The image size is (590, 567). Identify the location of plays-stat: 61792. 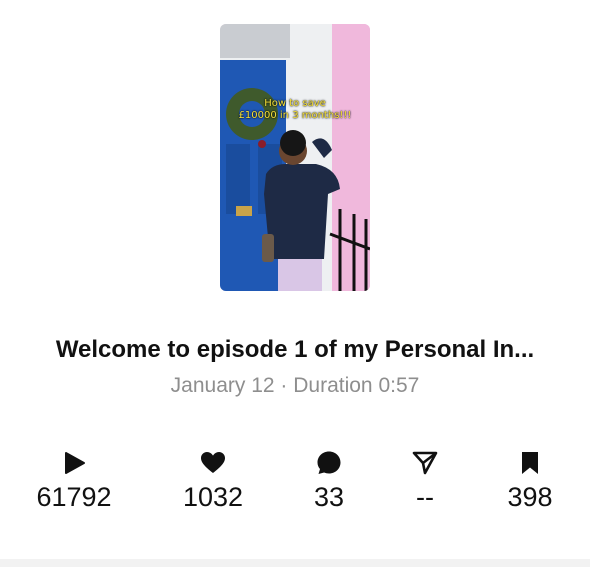
(74, 480).